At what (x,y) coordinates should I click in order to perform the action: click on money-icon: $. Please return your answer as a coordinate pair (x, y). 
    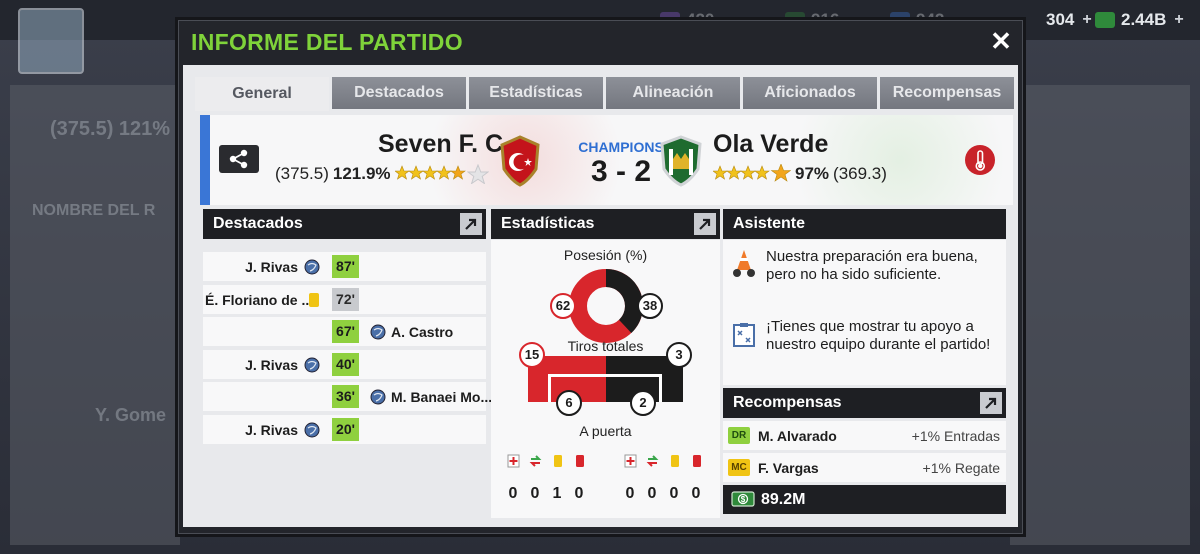
    Looking at the image, I should click on (743, 499).